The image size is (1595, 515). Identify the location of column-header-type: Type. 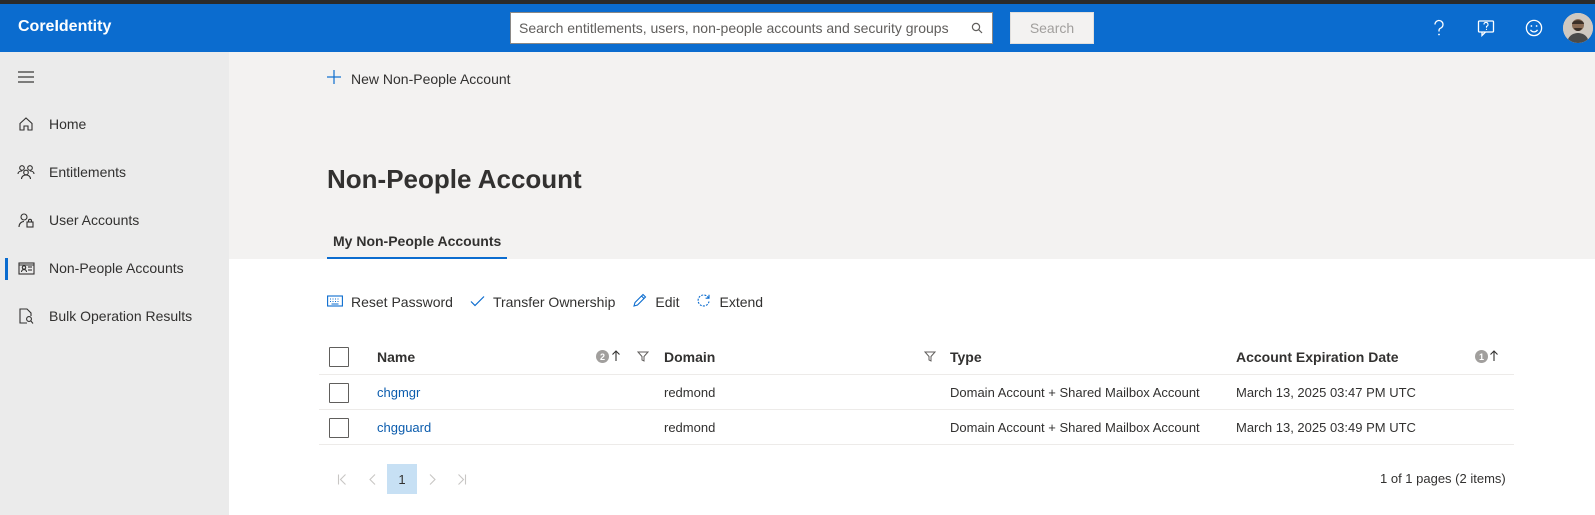
(966, 356).